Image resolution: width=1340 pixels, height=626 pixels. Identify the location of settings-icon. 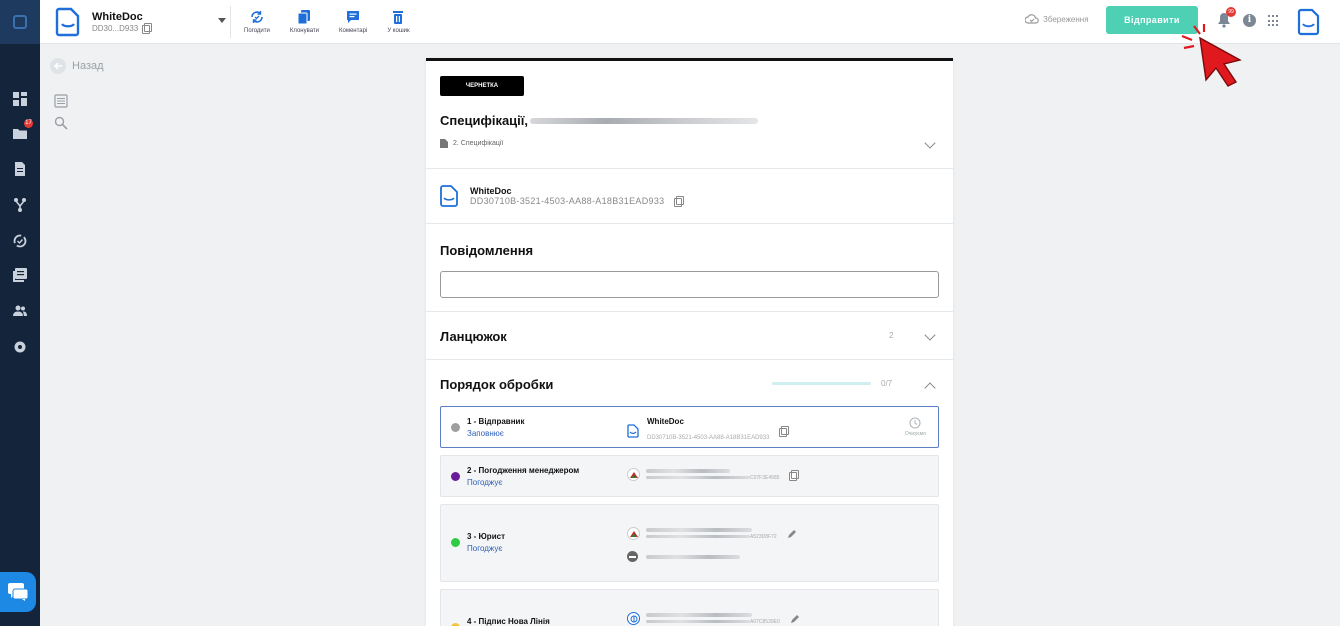
(20, 347).